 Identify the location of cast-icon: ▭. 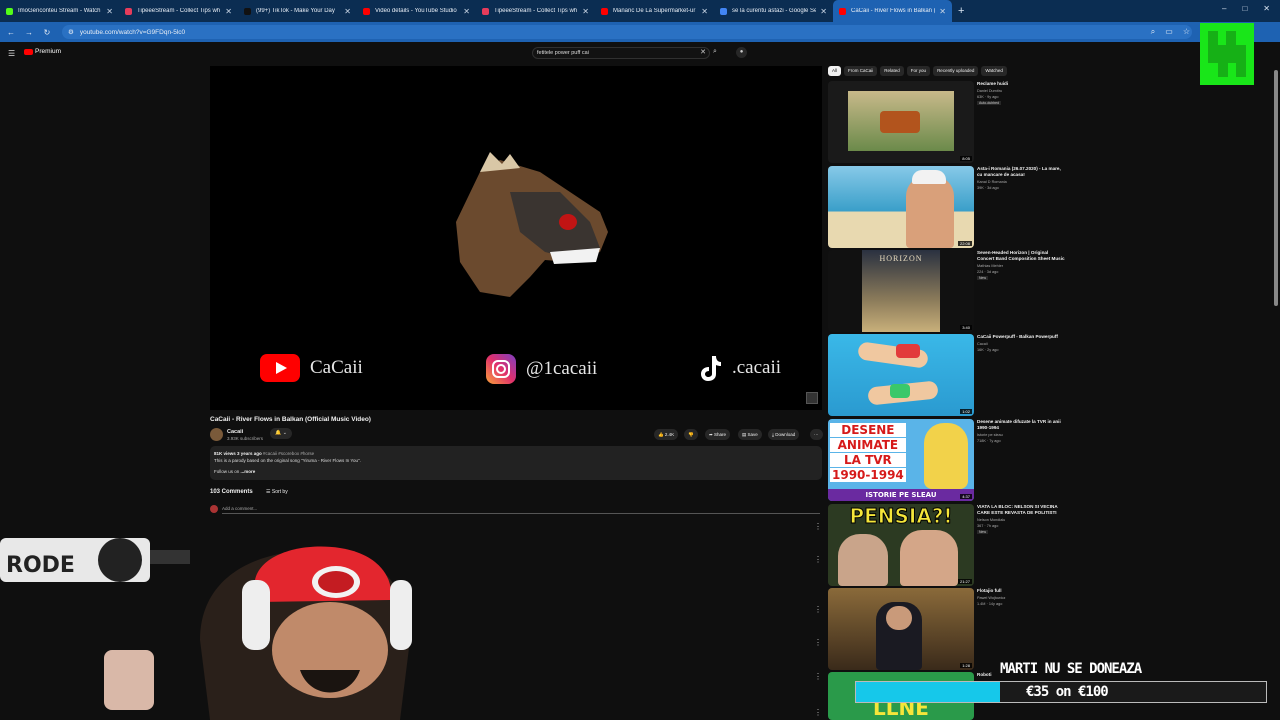
(1169, 32).